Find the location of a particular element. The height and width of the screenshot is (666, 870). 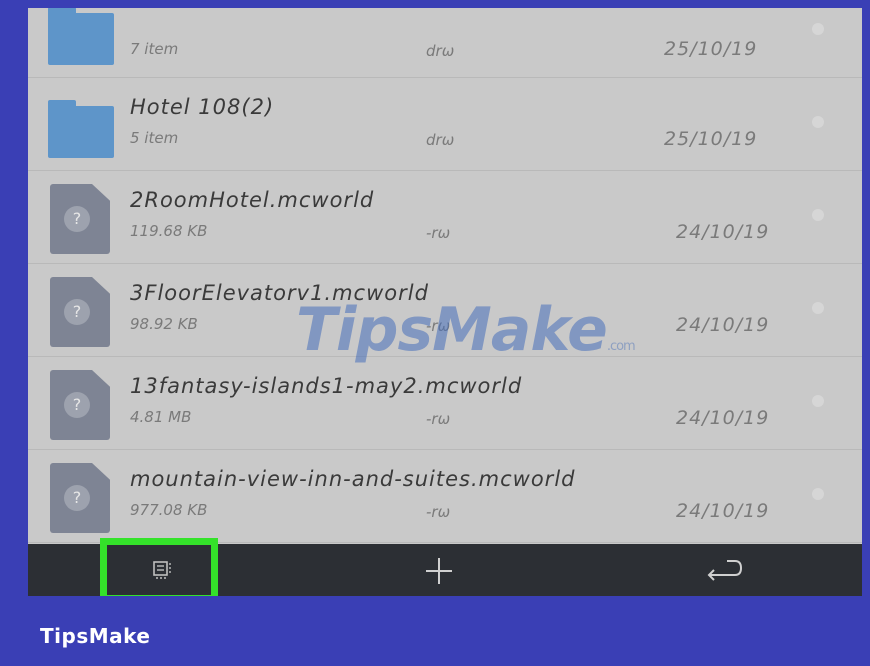

file-name: 13fantasy-islands1-may2.mcworld is located at coordinates (326, 386).